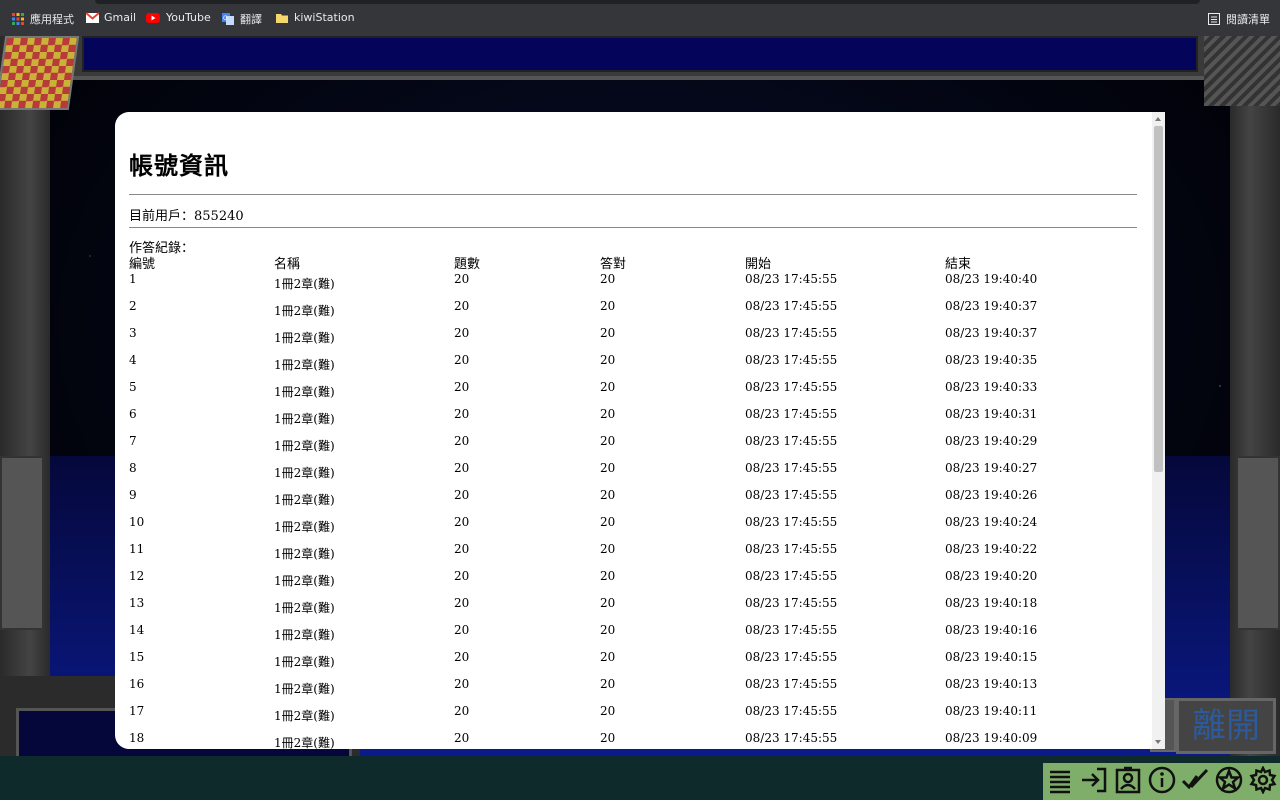 This screenshot has height=800, width=1280. Describe the element at coordinates (991, 630) in the screenshot. I see `cell-end: 08/23 19:40:16` at that location.